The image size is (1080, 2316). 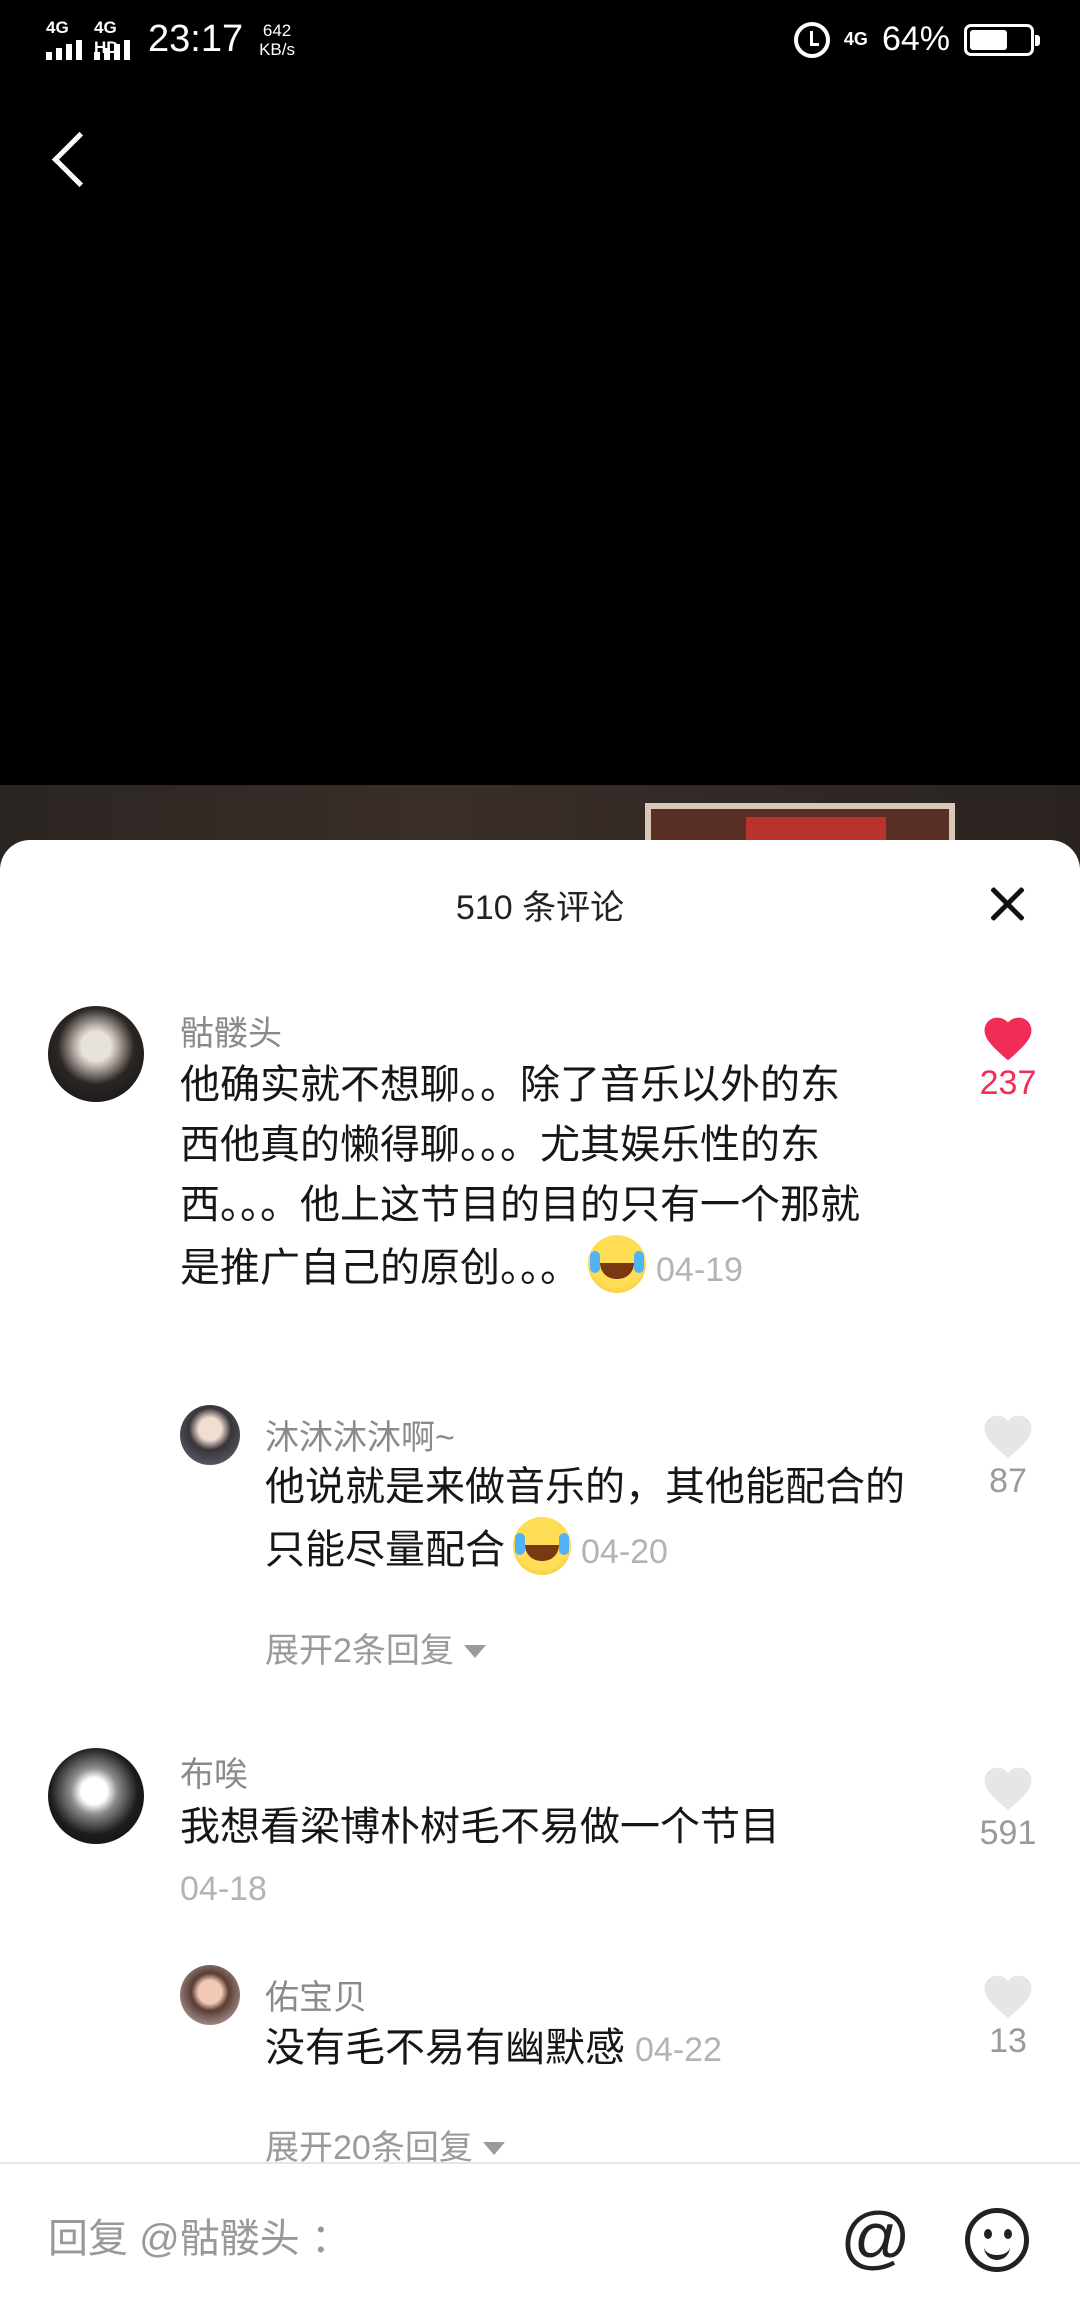 What do you see at coordinates (1008, 1083) in the screenshot?
I see `like-count: 237` at bounding box center [1008, 1083].